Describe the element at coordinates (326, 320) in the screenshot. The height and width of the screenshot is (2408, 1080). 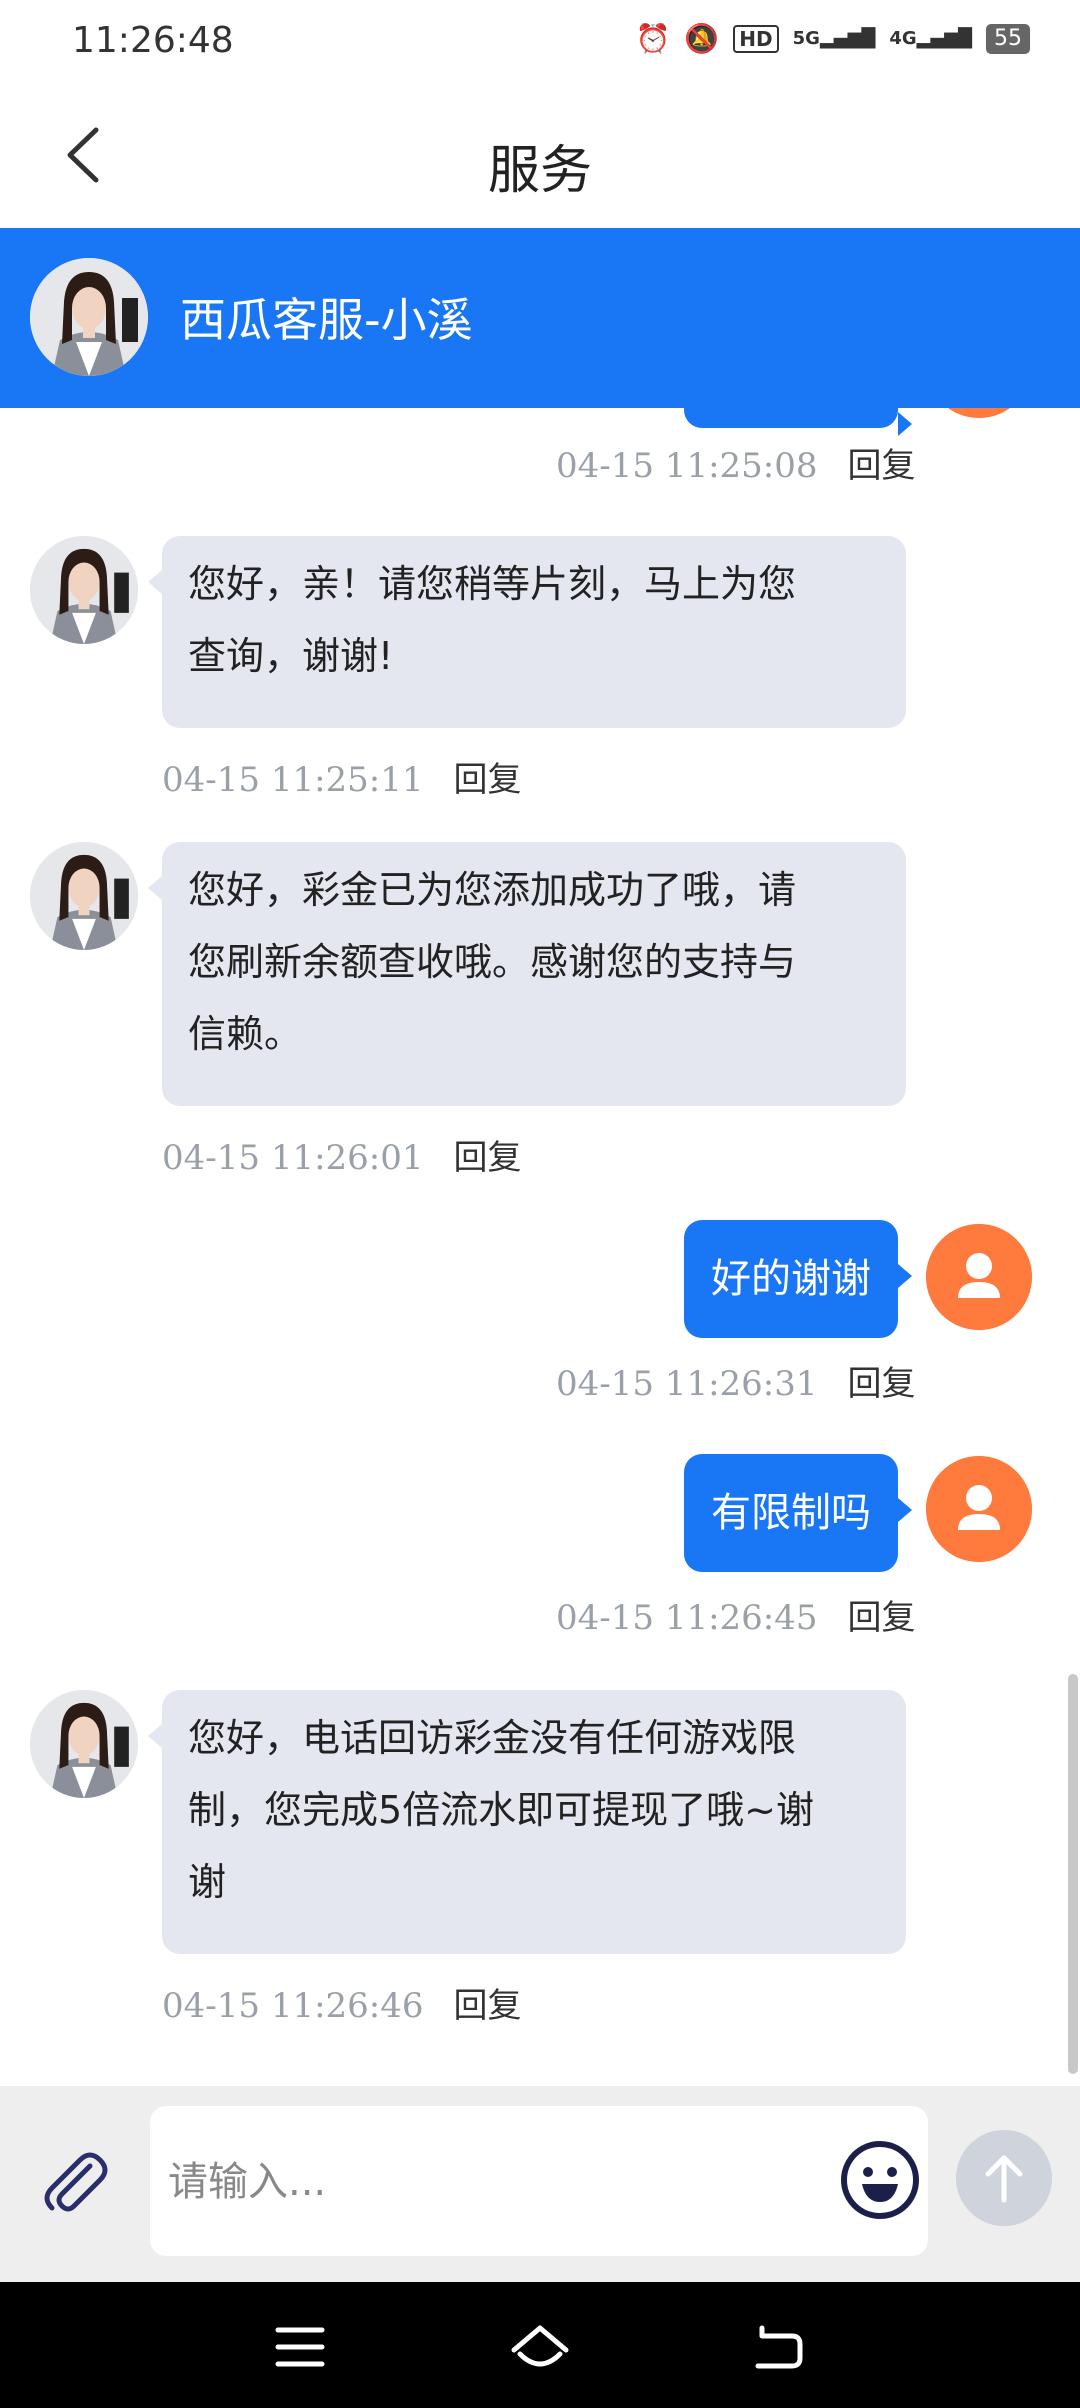
I see `agent-name: 西瓜客服-小溪` at that location.